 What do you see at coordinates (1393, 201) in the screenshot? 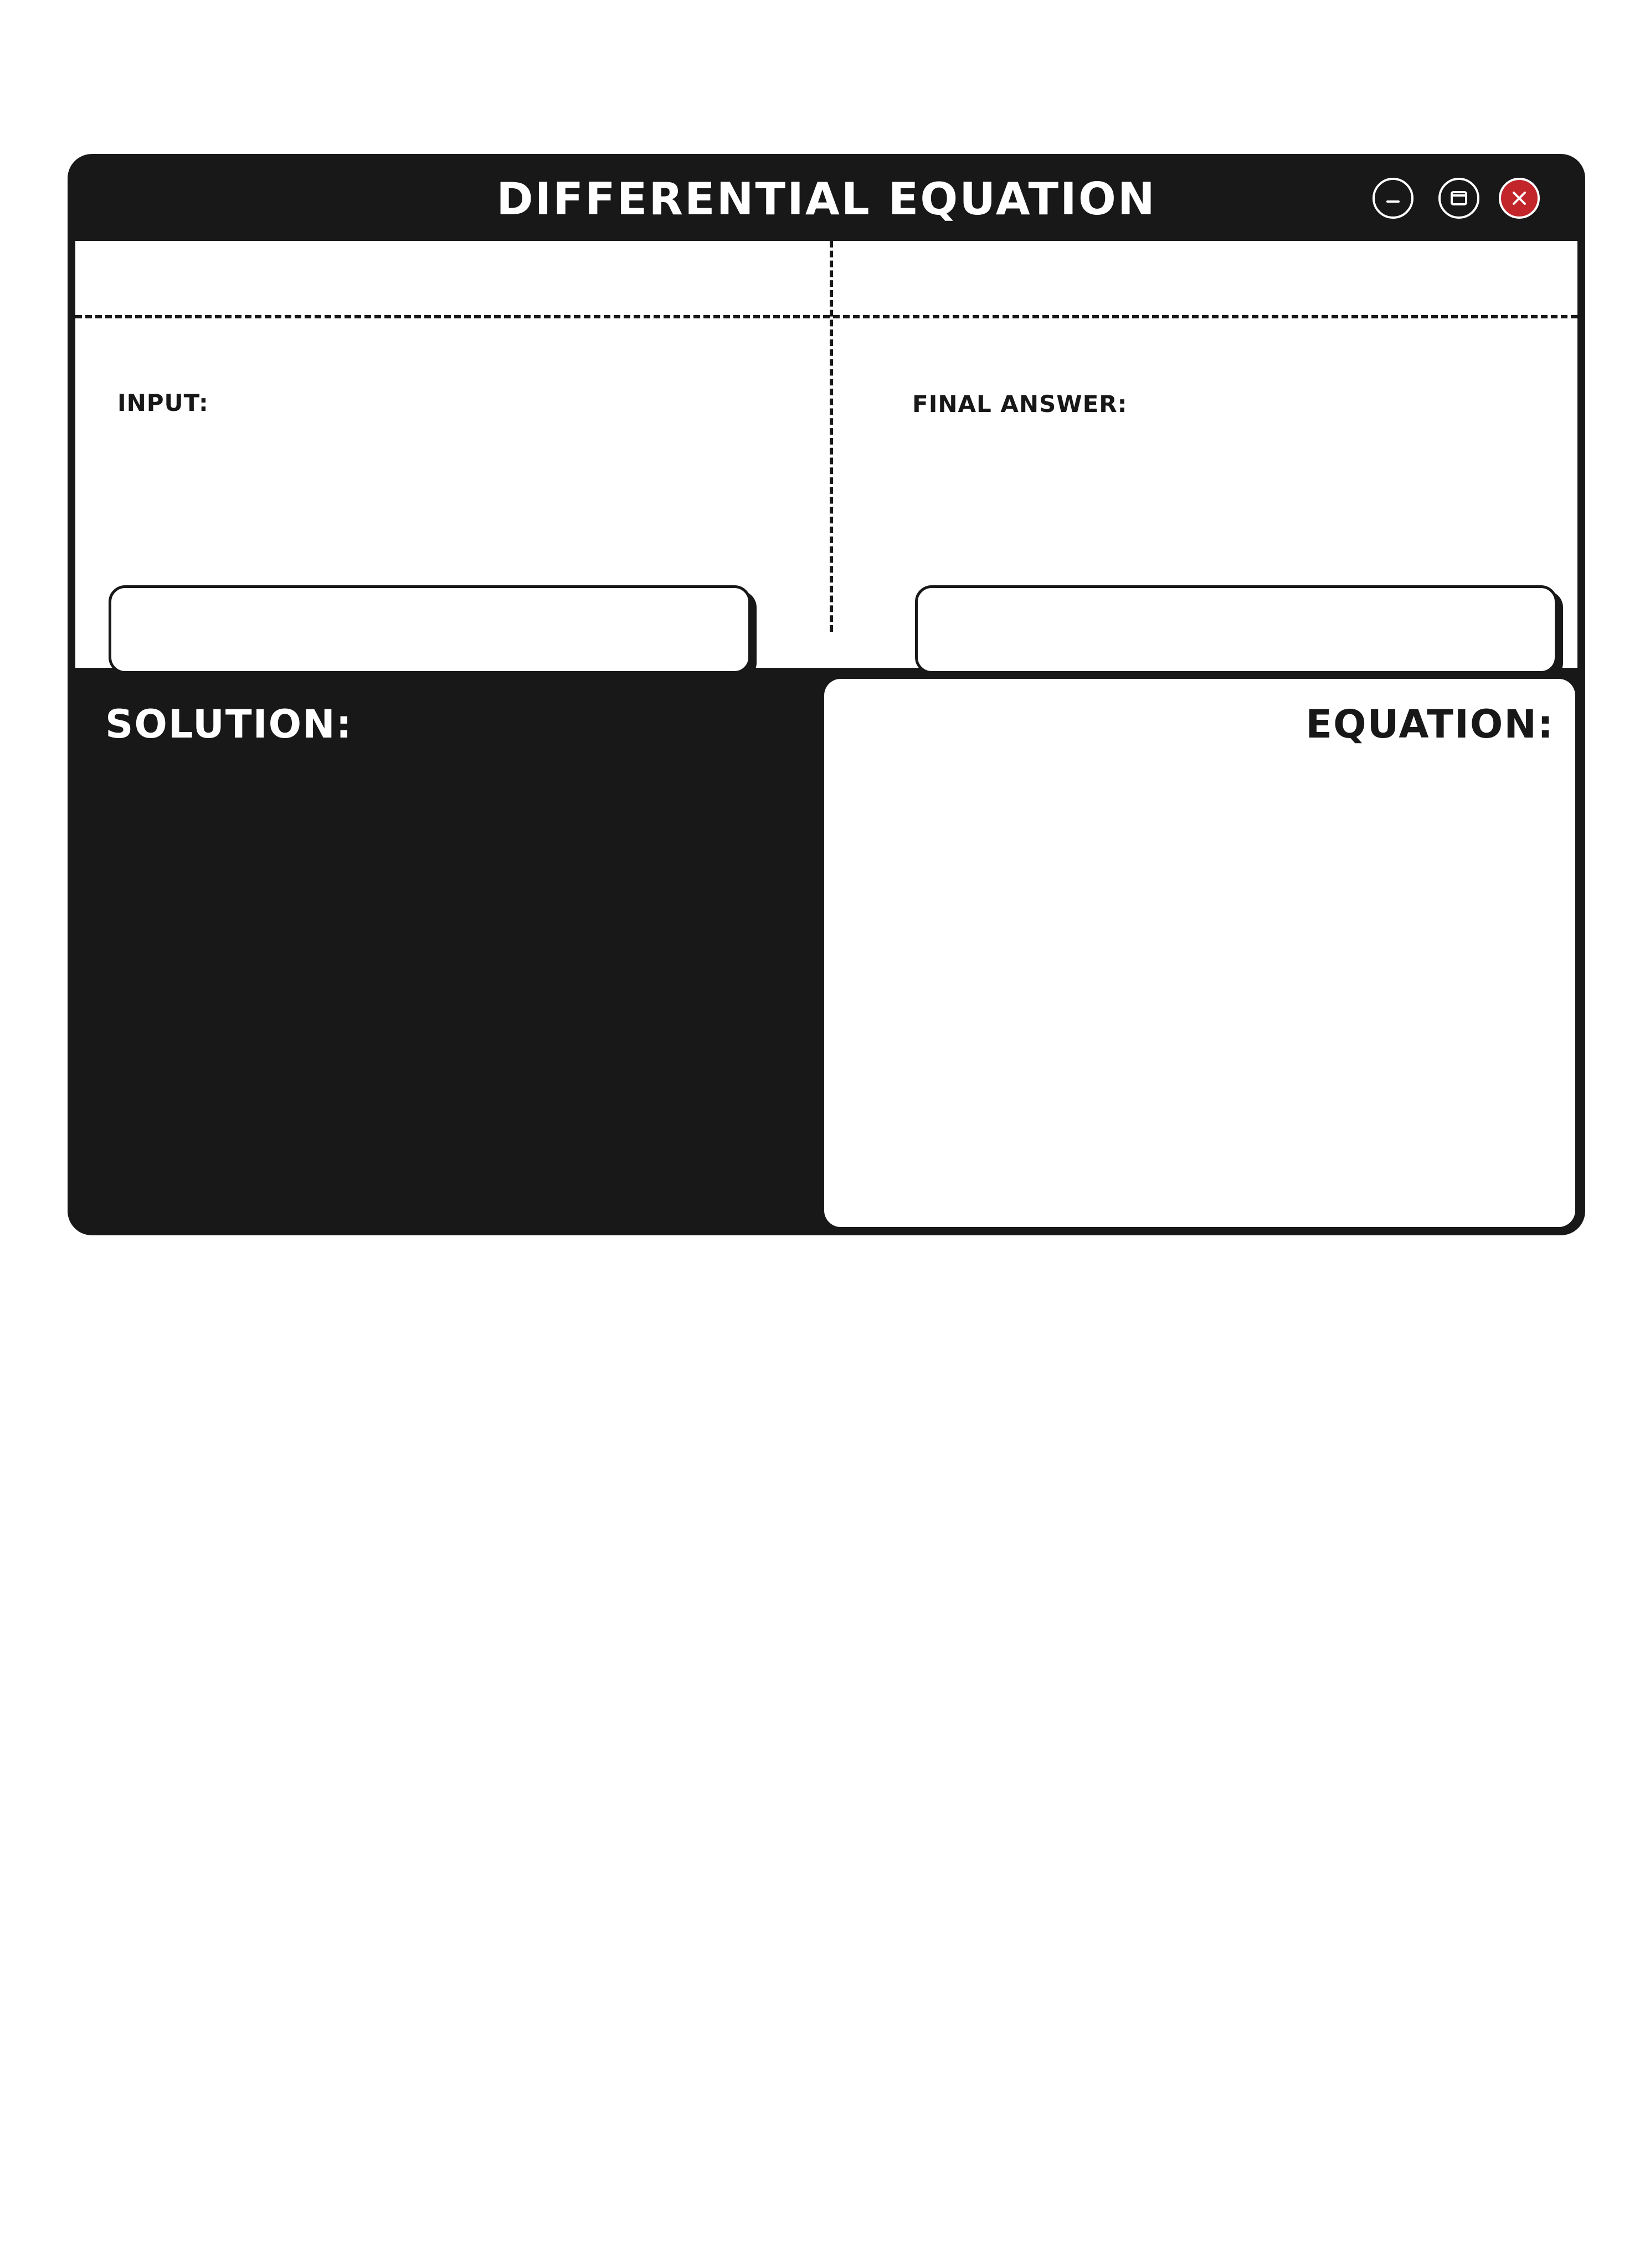
I see `minimize-icon` at bounding box center [1393, 201].